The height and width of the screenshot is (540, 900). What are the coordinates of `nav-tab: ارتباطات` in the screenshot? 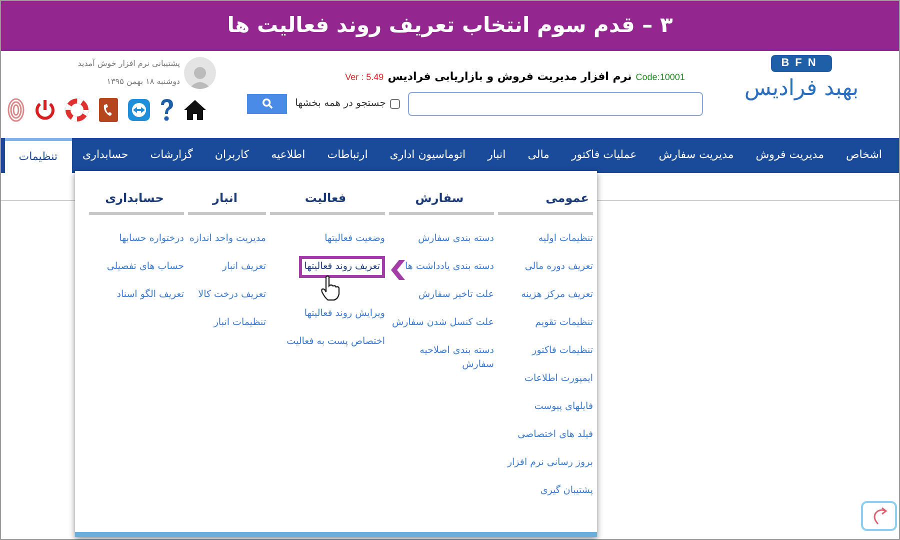 It's located at (347, 155).